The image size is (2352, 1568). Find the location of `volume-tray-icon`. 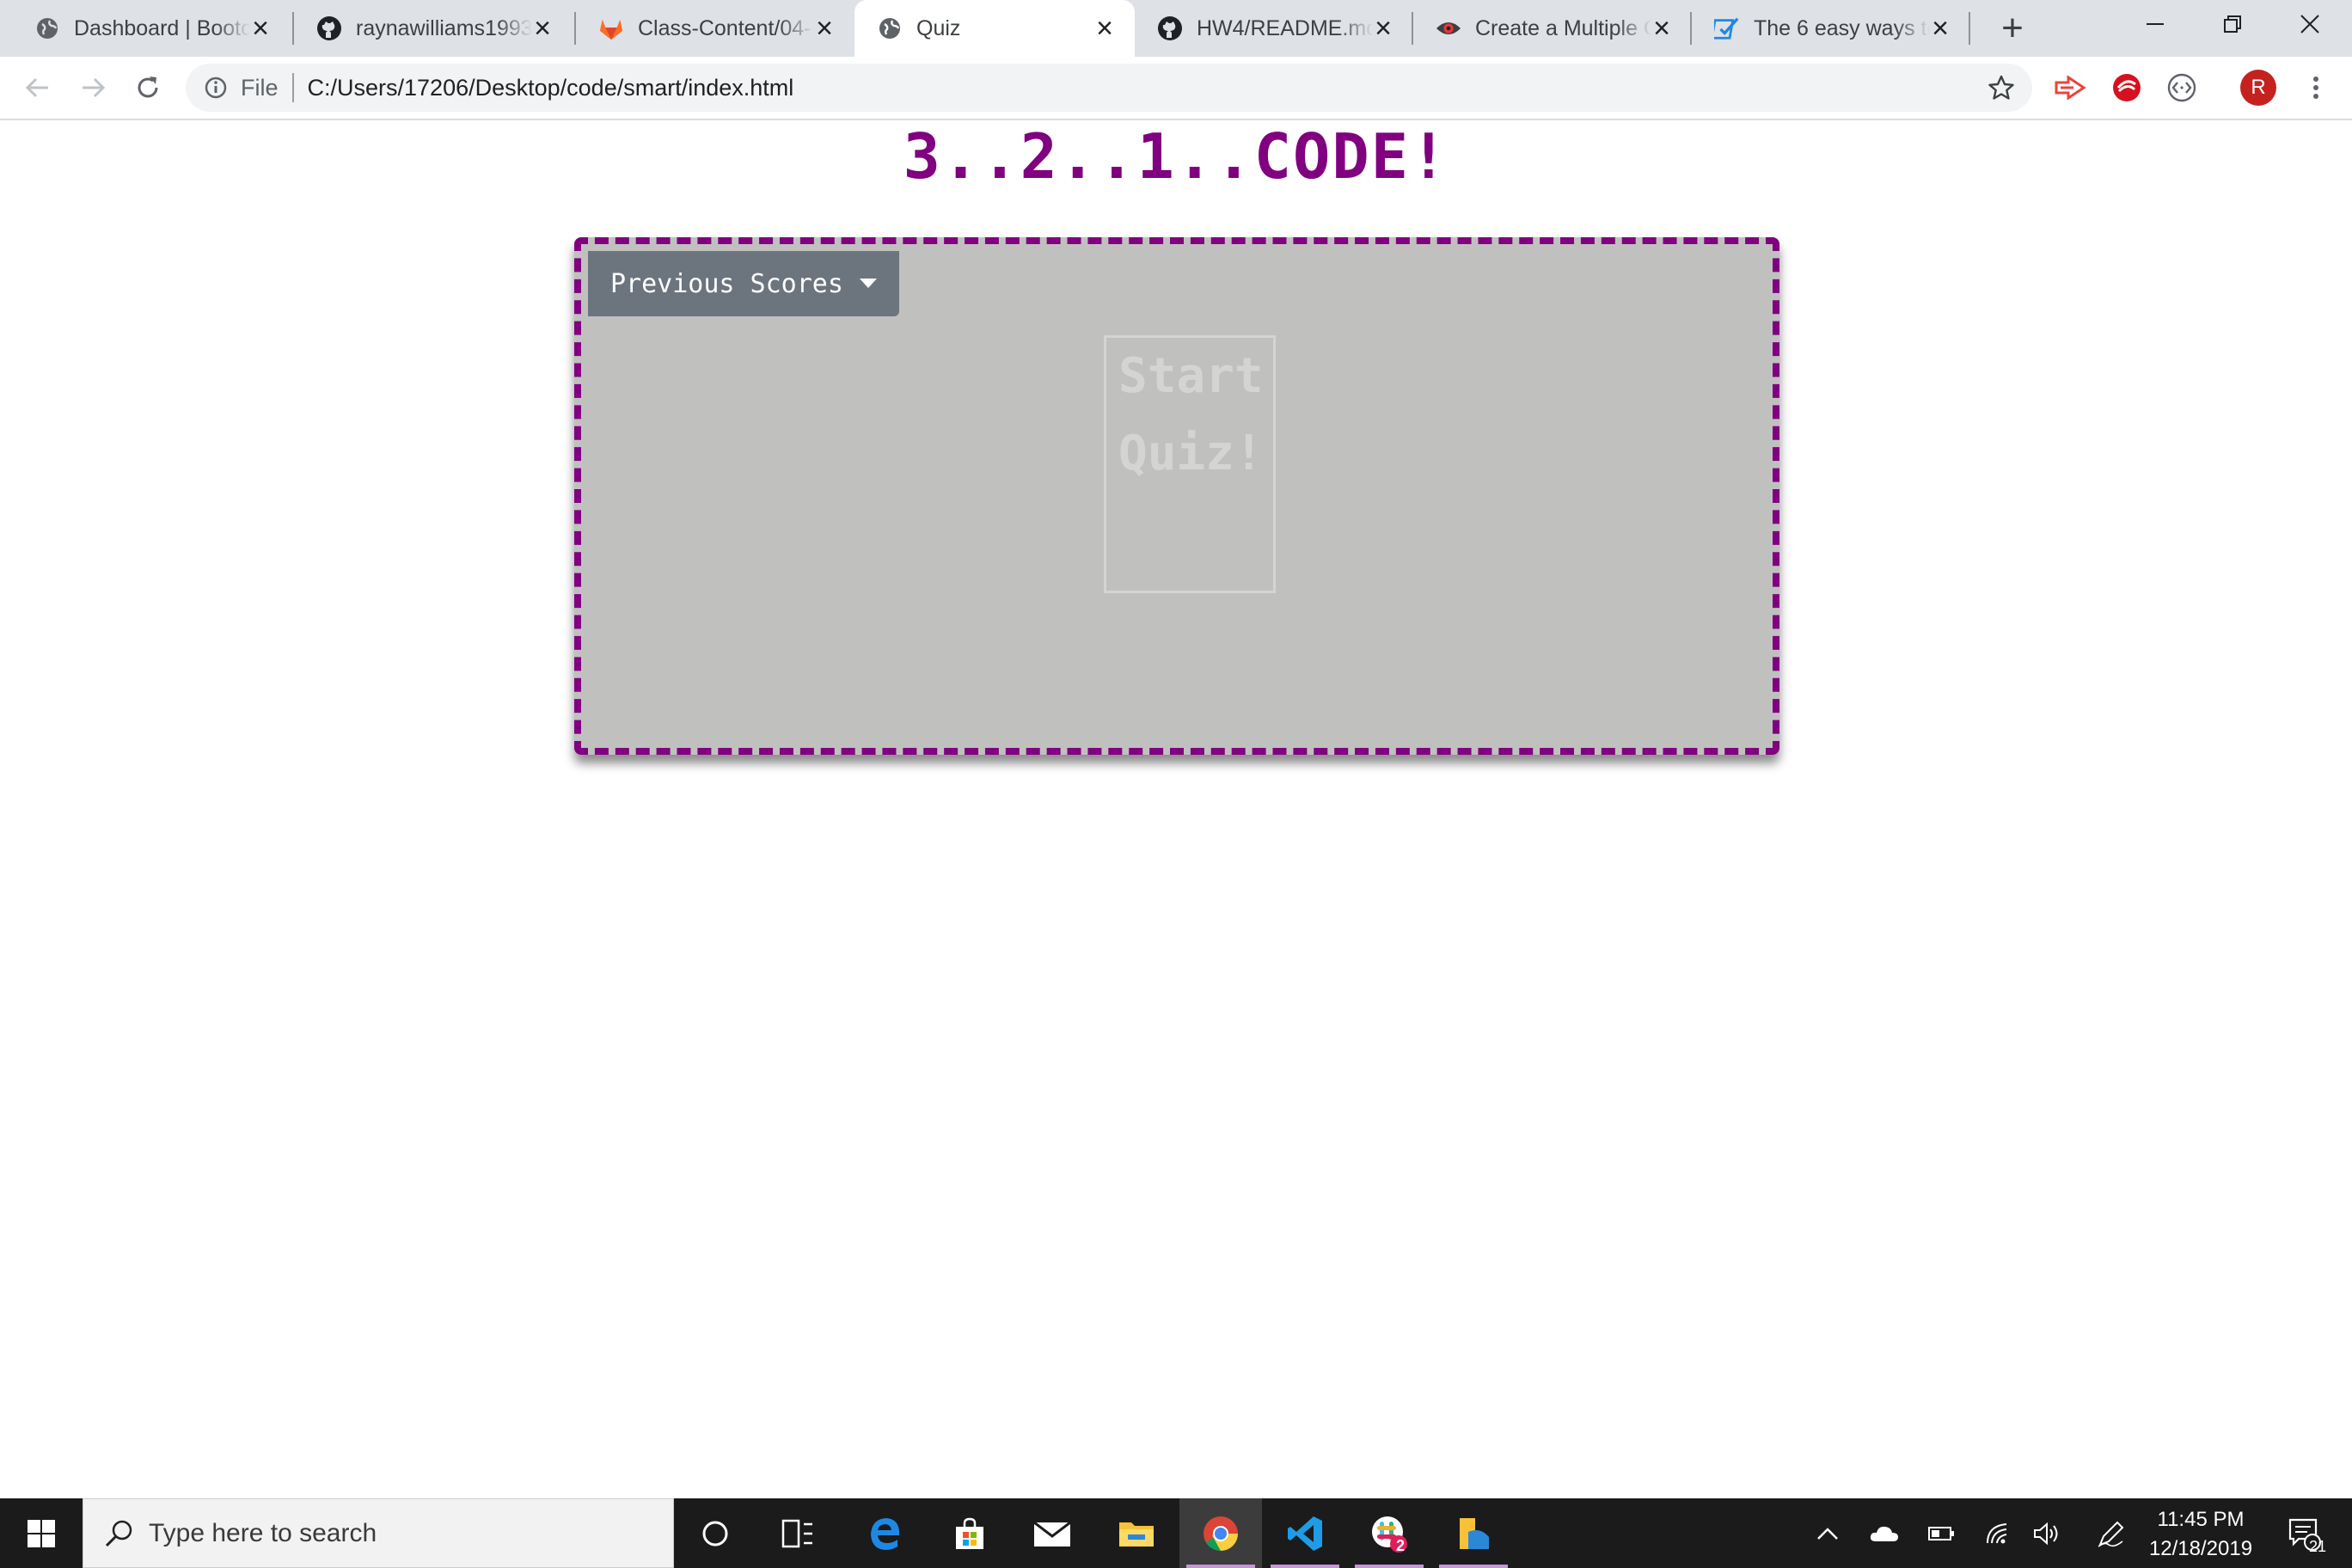

volume-tray-icon is located at coordinates (2046, 1533).